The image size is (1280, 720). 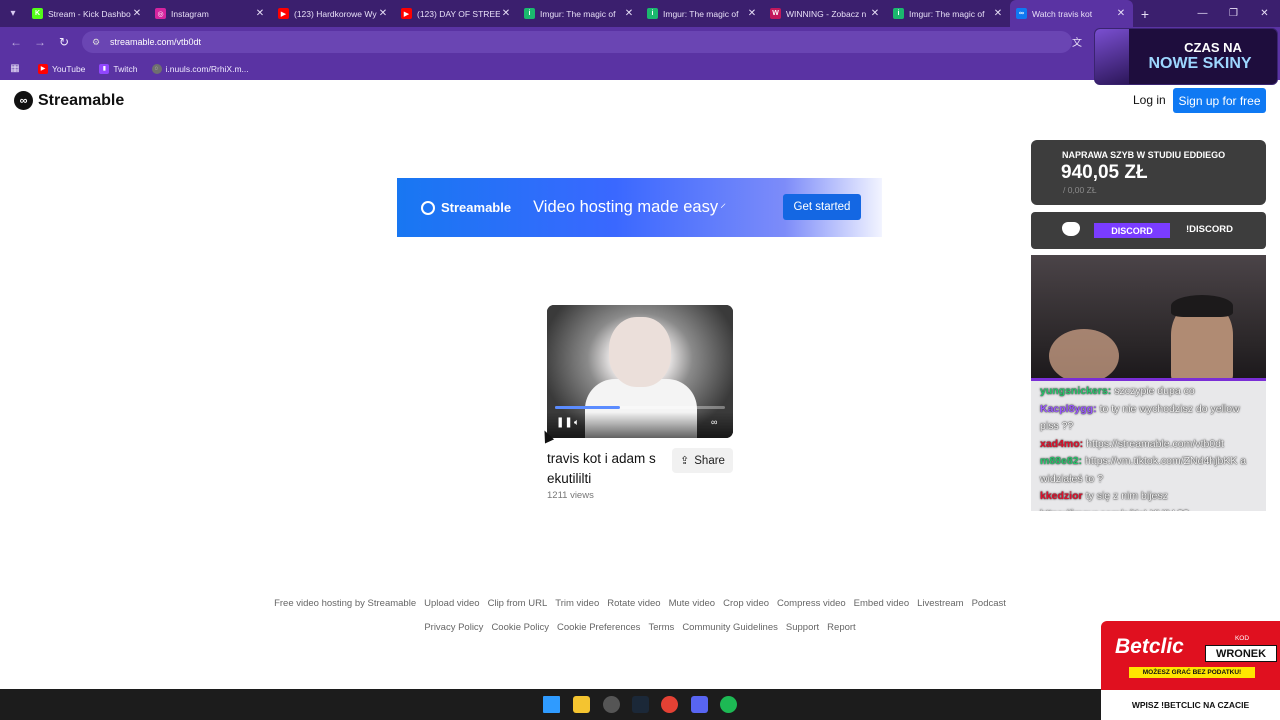 I want to click on spotify-icon, so click(x=728, y=704).